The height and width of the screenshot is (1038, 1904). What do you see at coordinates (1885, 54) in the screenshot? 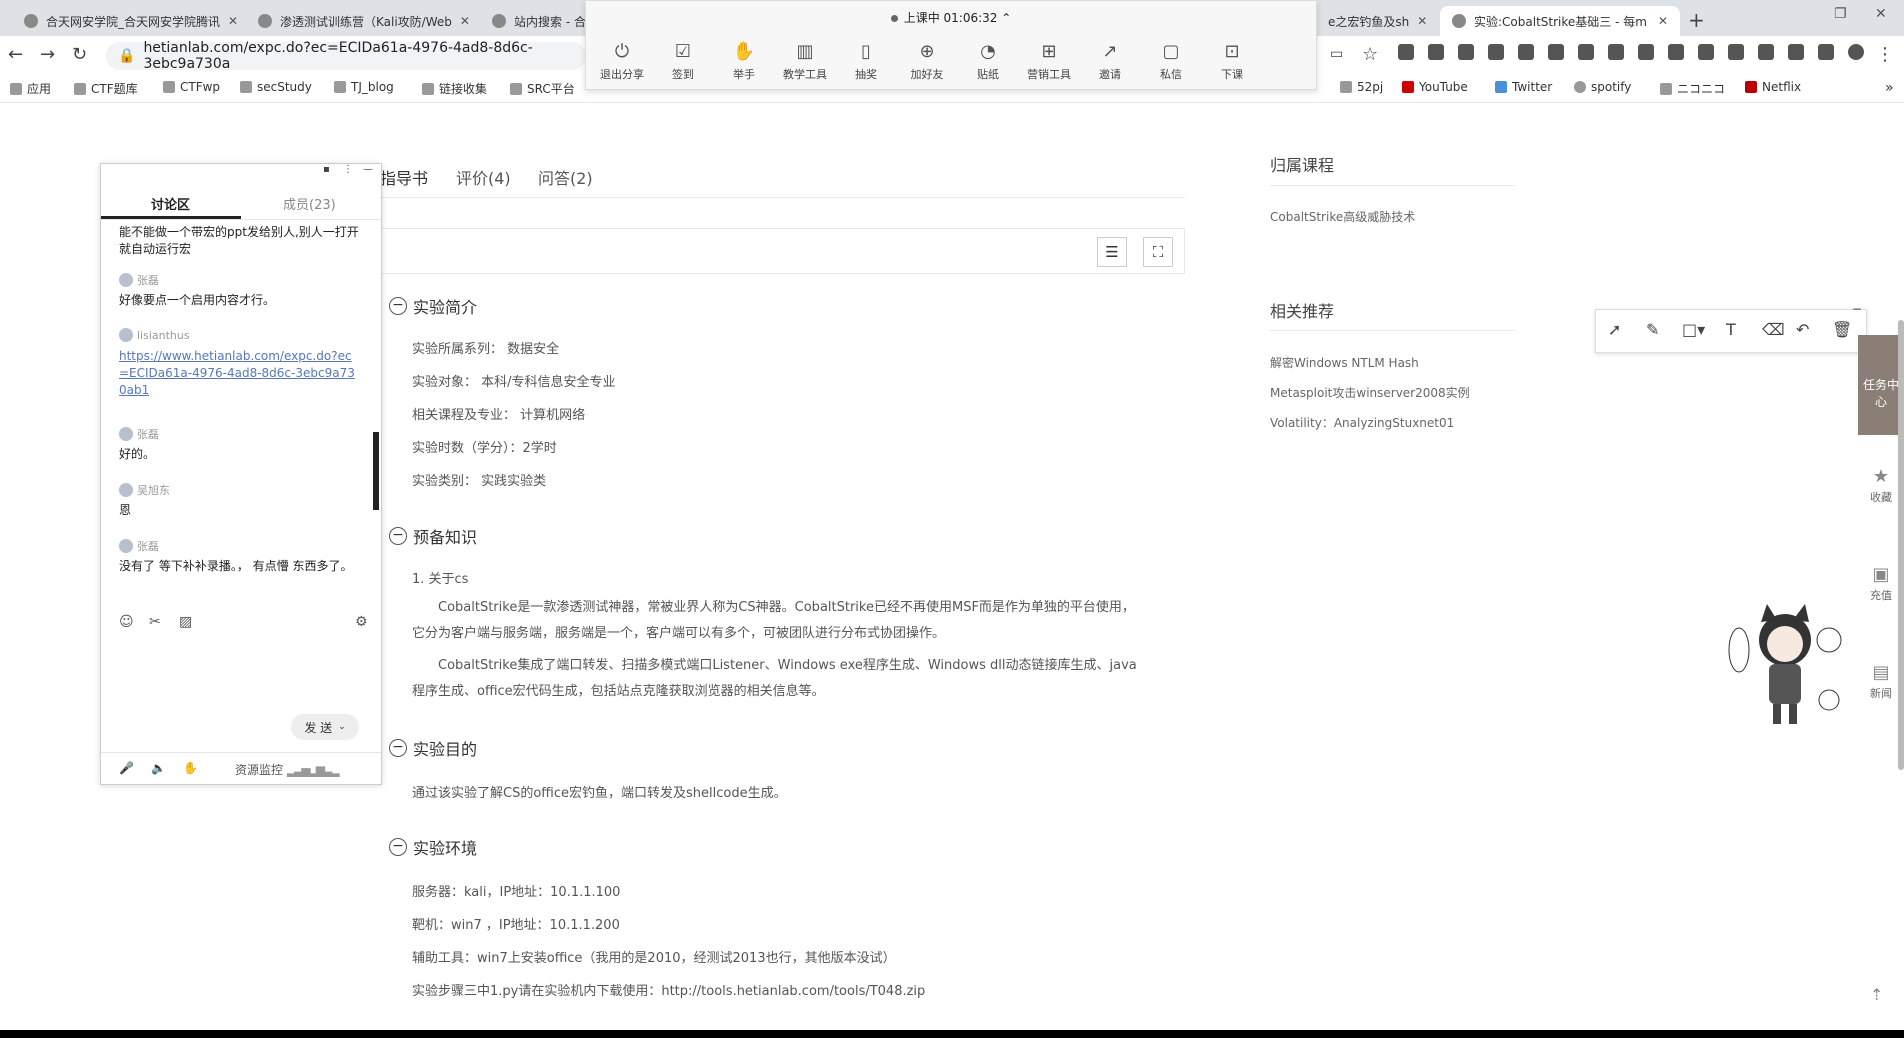
I see `browser-menu-icon: ⋮` at bounding box center [1885, 54].